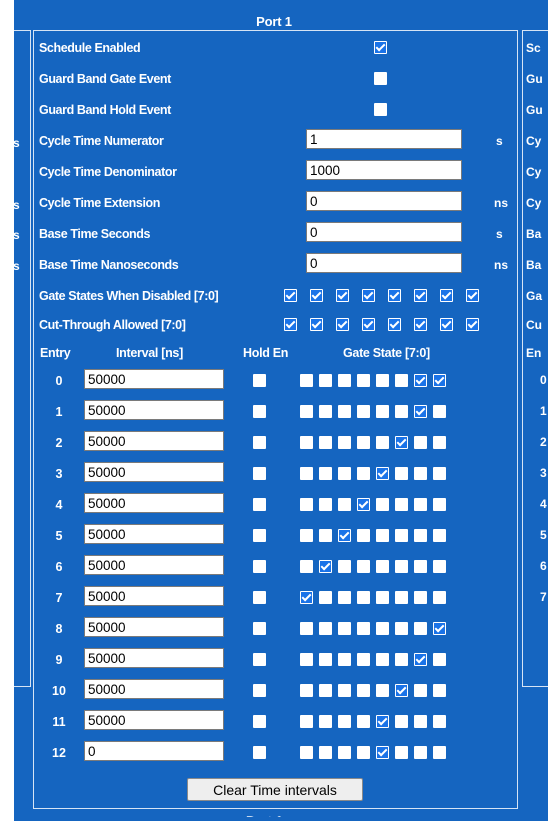  Describe the element at coordinates (342, 324) in the screenshot. I see `cut-through-allowed-bit-5-checkbox` at that location.